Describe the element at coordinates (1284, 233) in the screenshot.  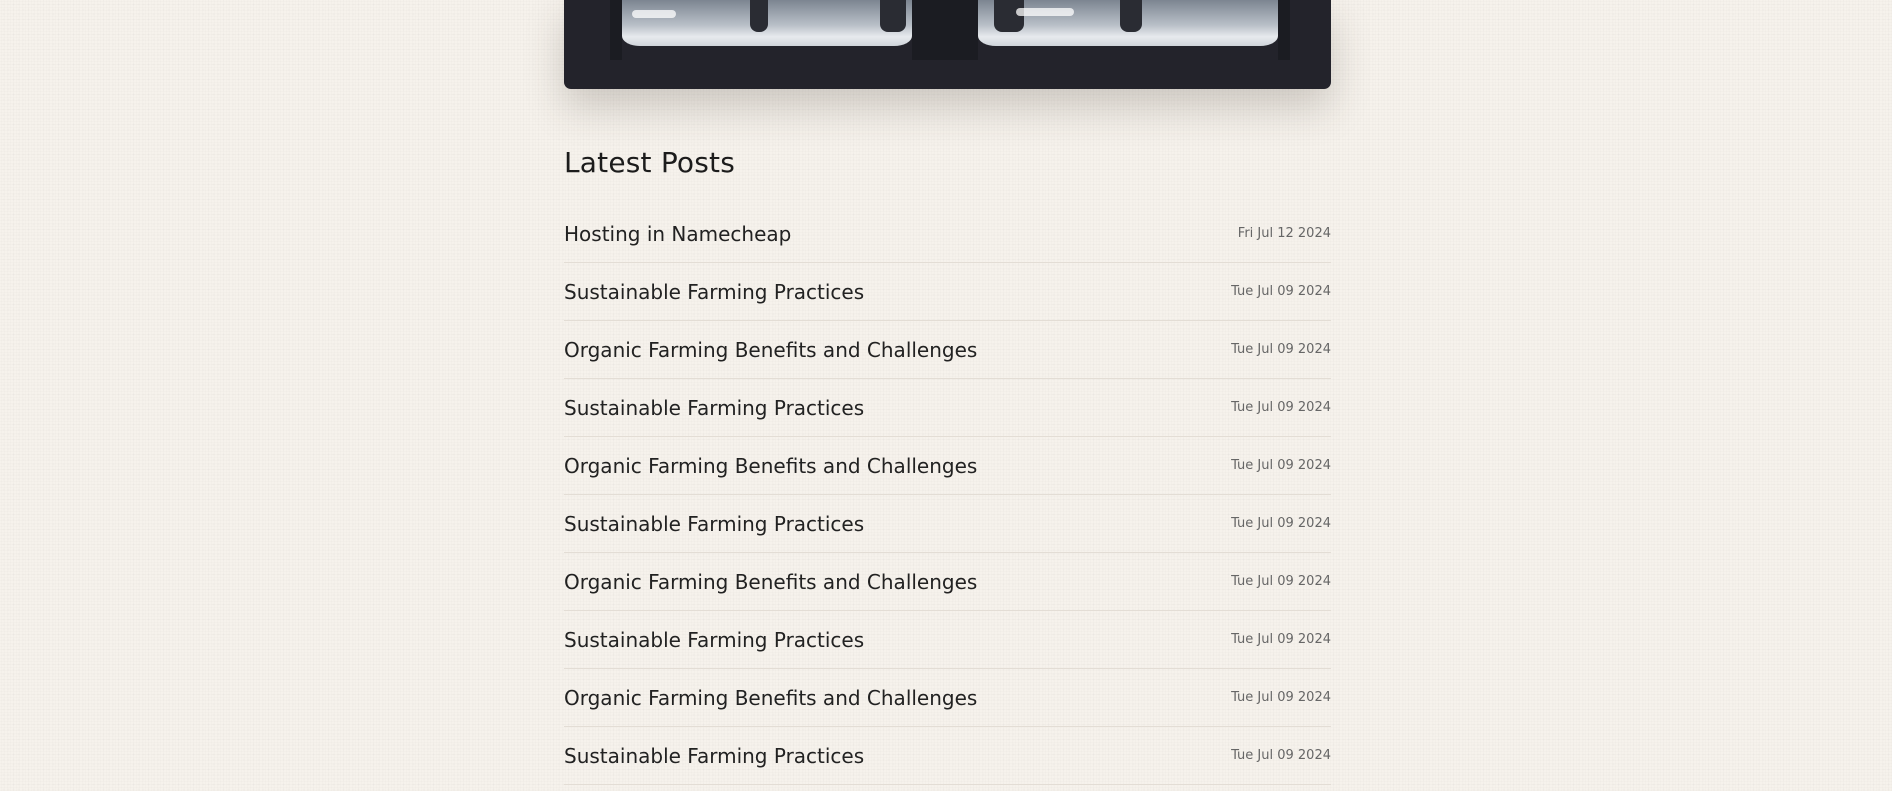
I see `post-date: Fri Jul 12 2024` at that location.